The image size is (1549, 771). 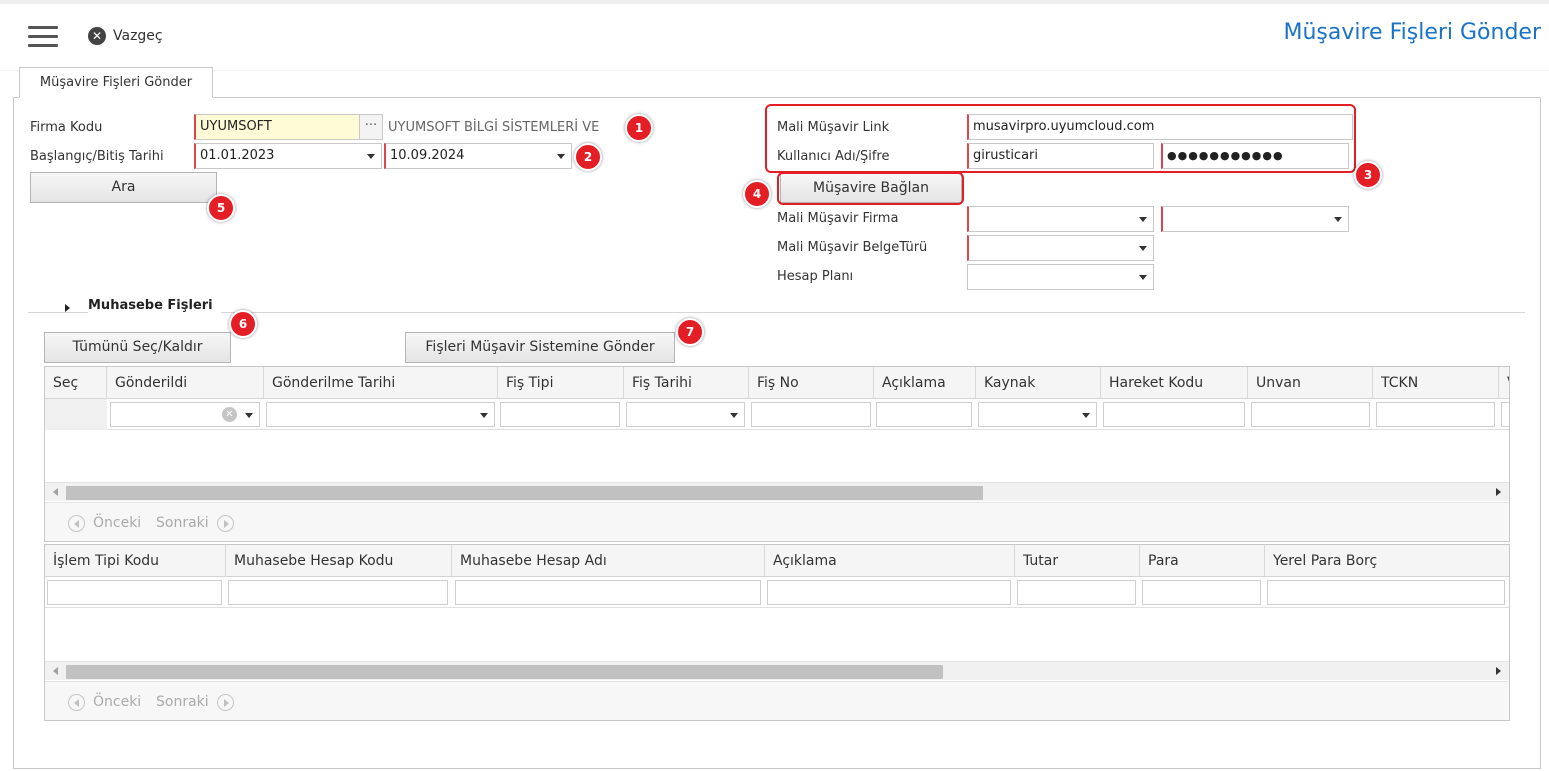 What do you see at coordinates (776, 305) in the screenshot?
I see `section-header: Muhasebe Fişleri` at bounding box center [776, 305].